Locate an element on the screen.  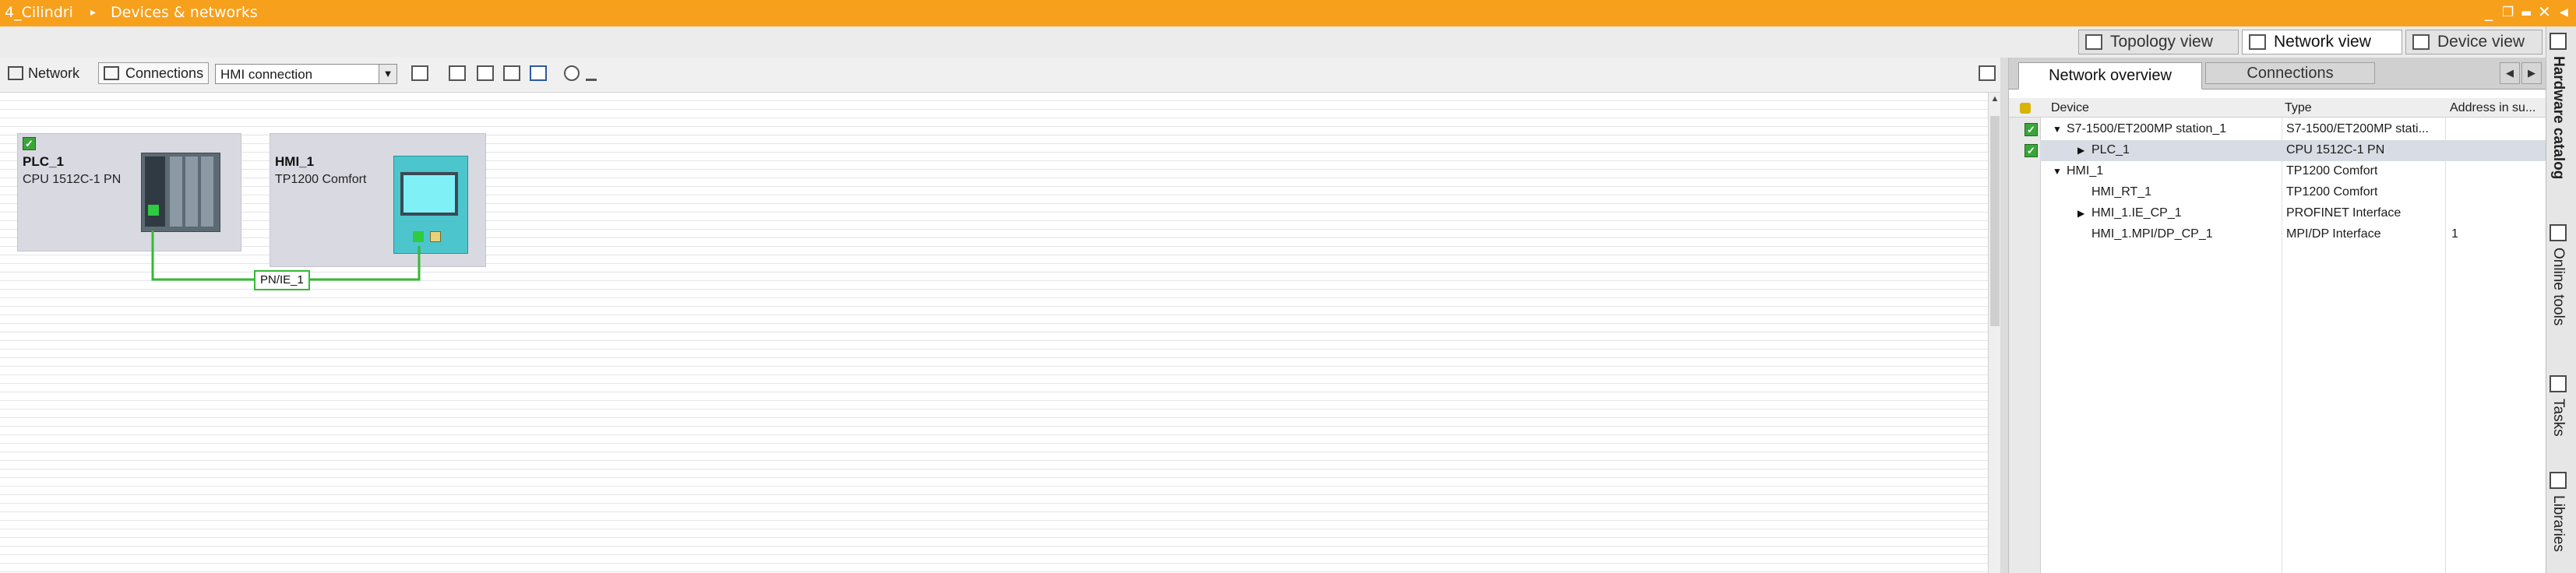
show-interface-icon is located at coordinates (457, 73).